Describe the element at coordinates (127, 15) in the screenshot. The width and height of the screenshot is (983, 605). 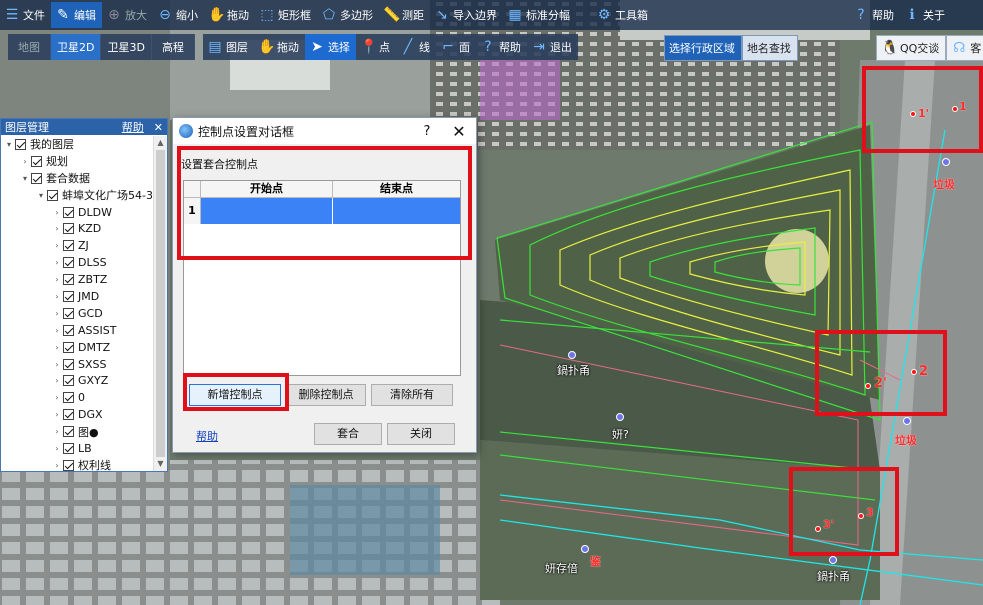
I see `zoom-in-button: ⊕ 放大` at that location.